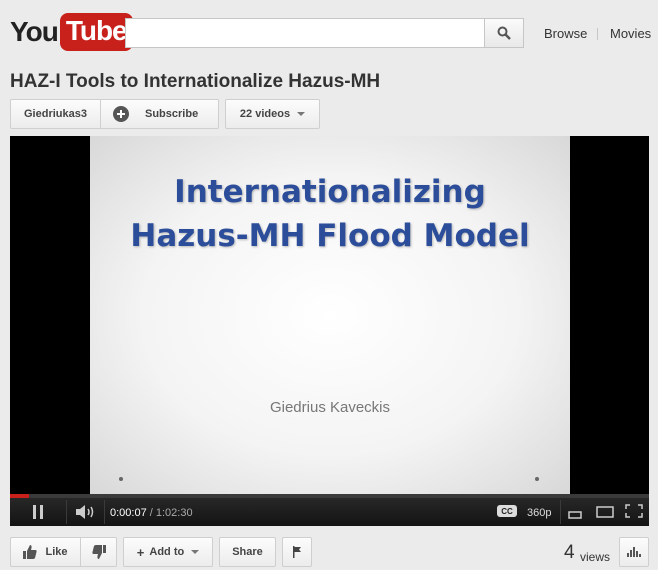 The image size is (658, 570). I want to click on fullscreen-button, so click(634, 513).